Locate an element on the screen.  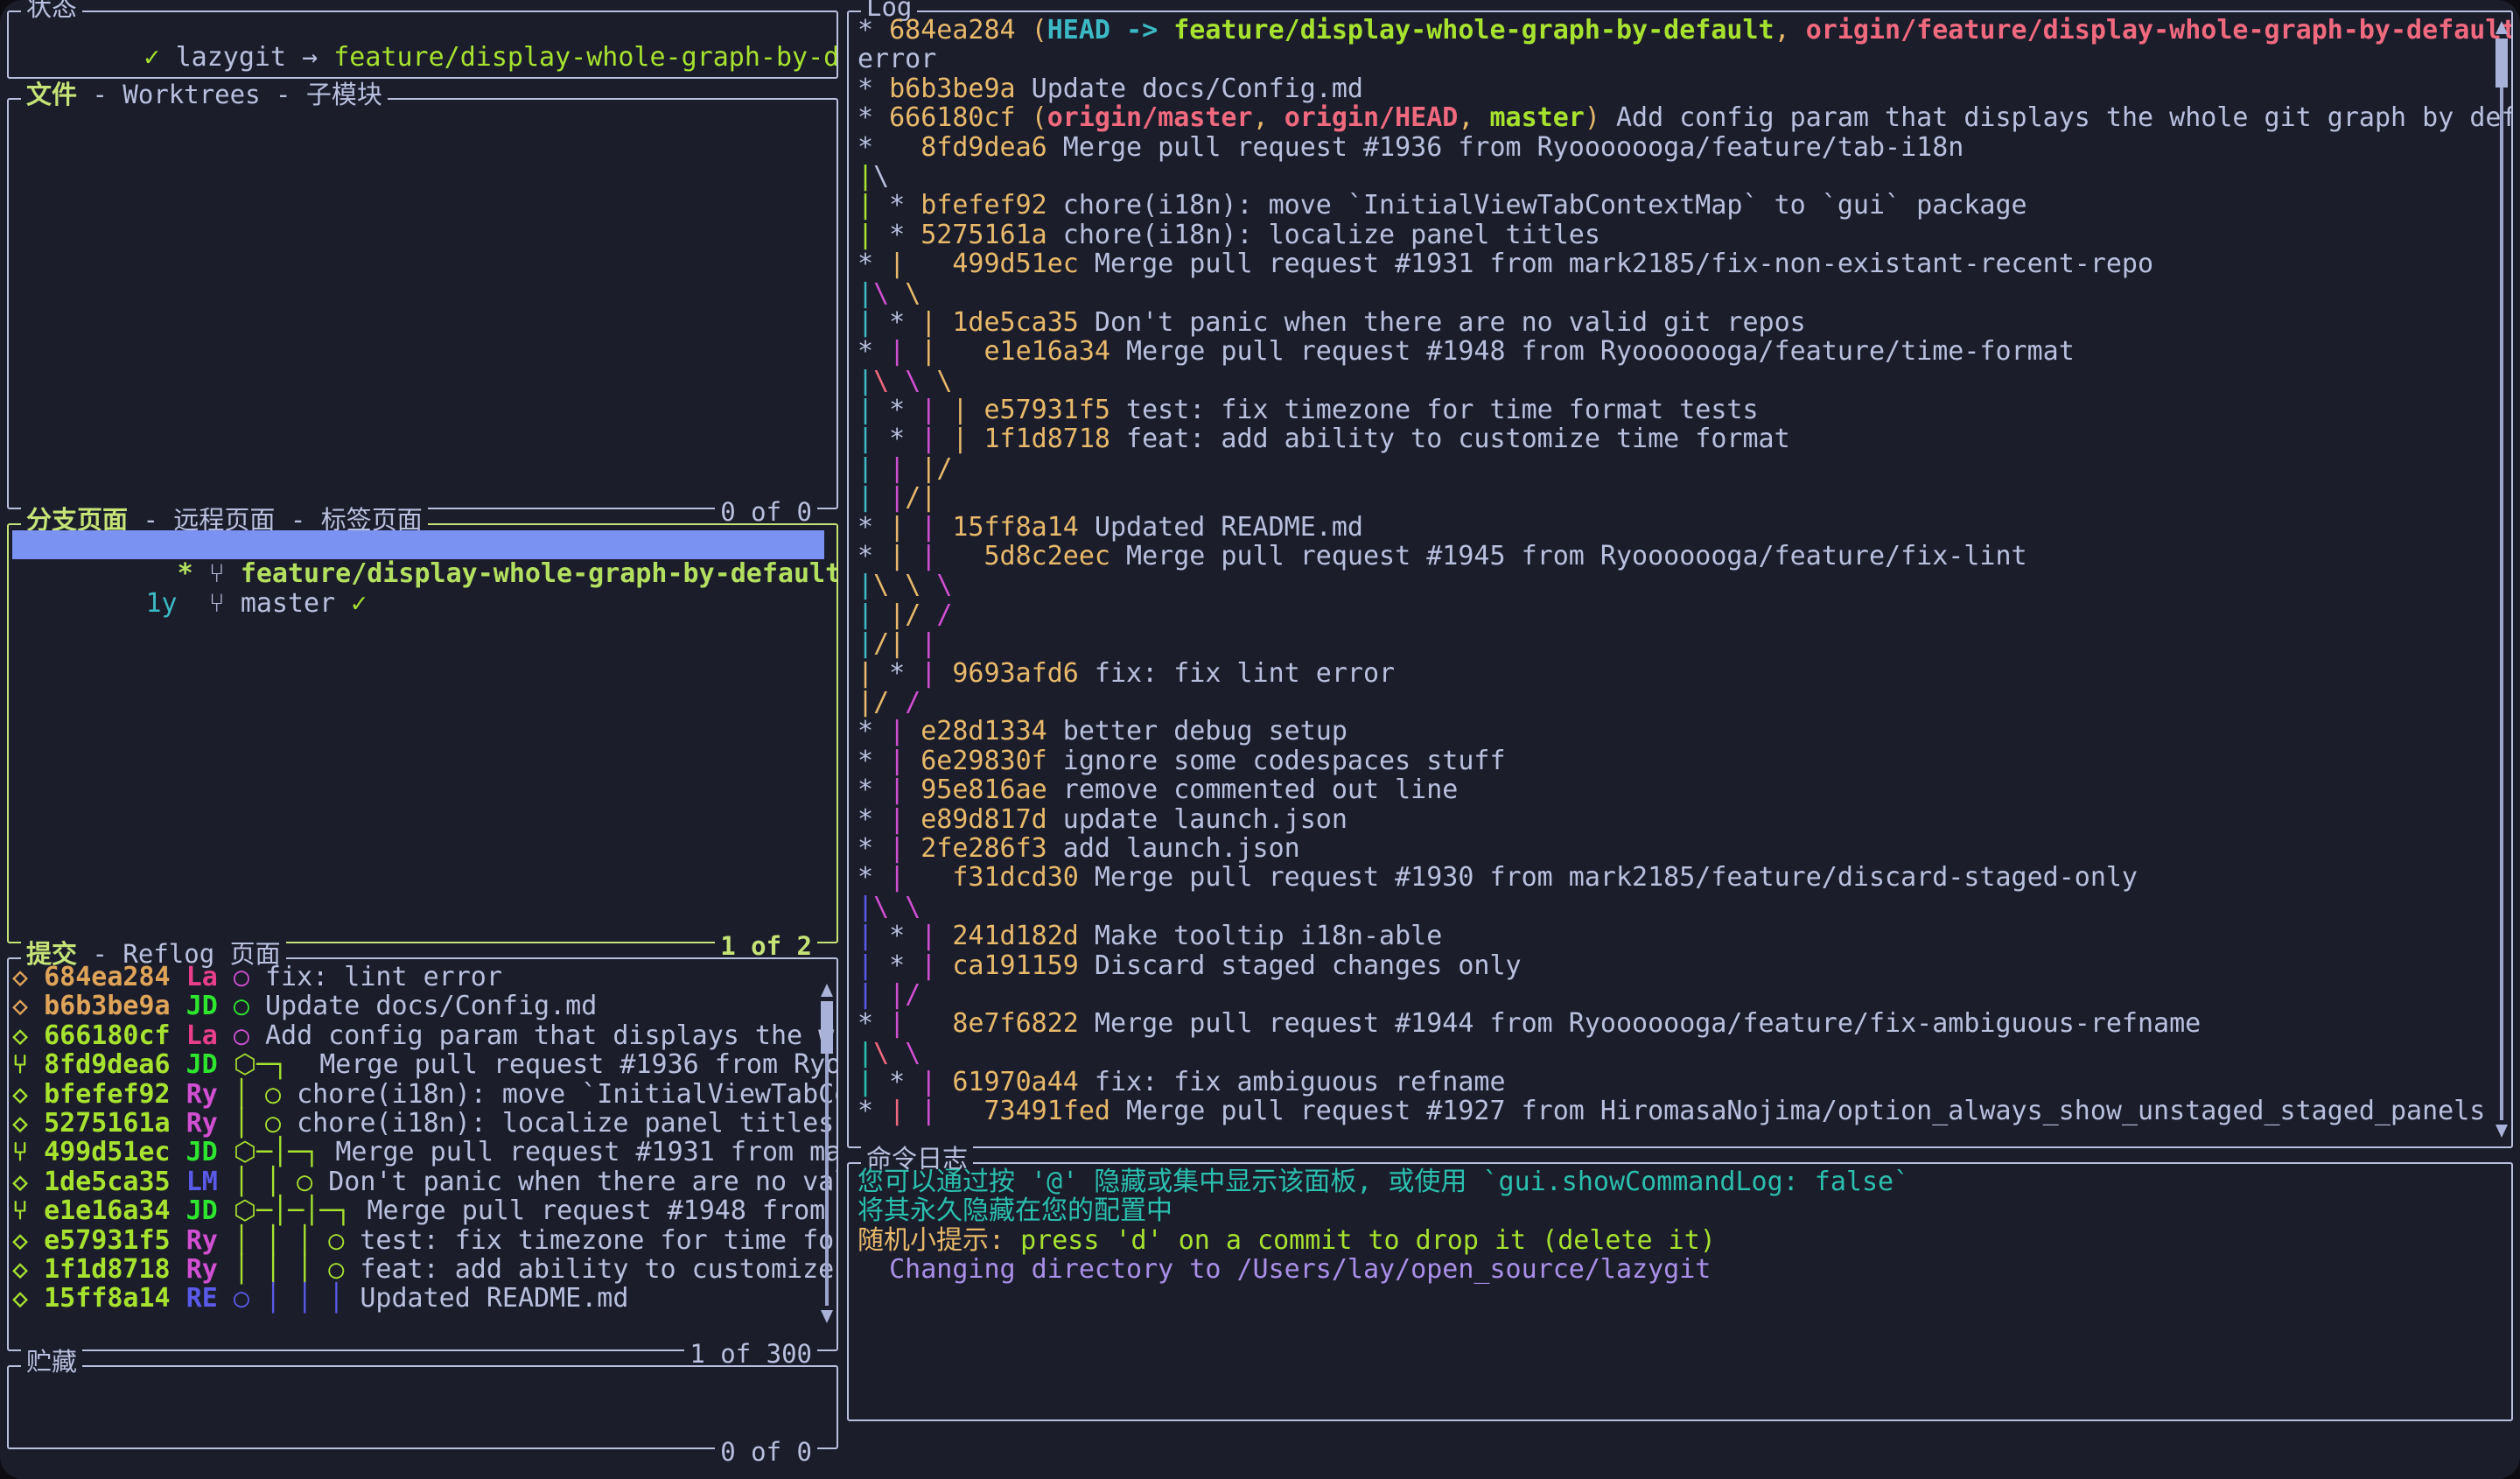
commit-hash: 1de5ca35 is located at coordinates (107, 1182).